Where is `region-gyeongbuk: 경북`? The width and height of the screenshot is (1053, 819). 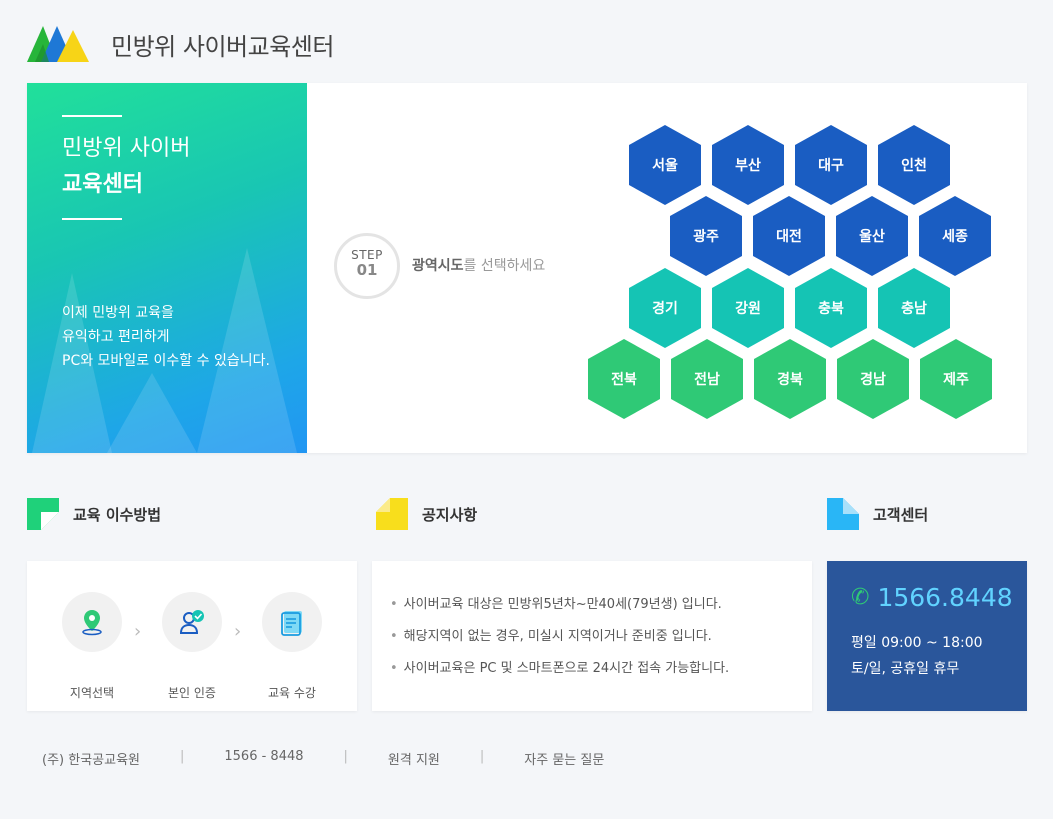
region-gyeongbuk: 경북 is located at coordinates (790, 379).